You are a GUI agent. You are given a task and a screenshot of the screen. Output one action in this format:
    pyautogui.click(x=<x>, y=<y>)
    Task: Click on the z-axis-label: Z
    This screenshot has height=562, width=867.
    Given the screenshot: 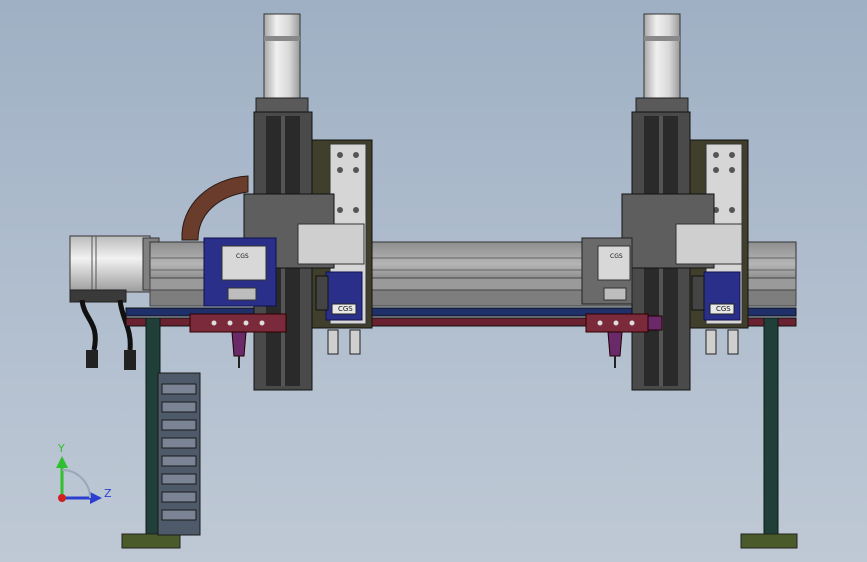 What is the action you would take?
    pyautogui.click(x=108, y=493)
    